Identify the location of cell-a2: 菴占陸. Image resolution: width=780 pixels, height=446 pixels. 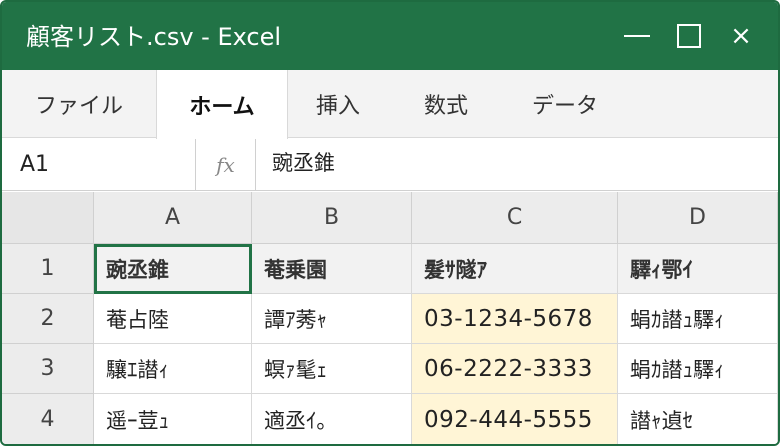
(173, 319).